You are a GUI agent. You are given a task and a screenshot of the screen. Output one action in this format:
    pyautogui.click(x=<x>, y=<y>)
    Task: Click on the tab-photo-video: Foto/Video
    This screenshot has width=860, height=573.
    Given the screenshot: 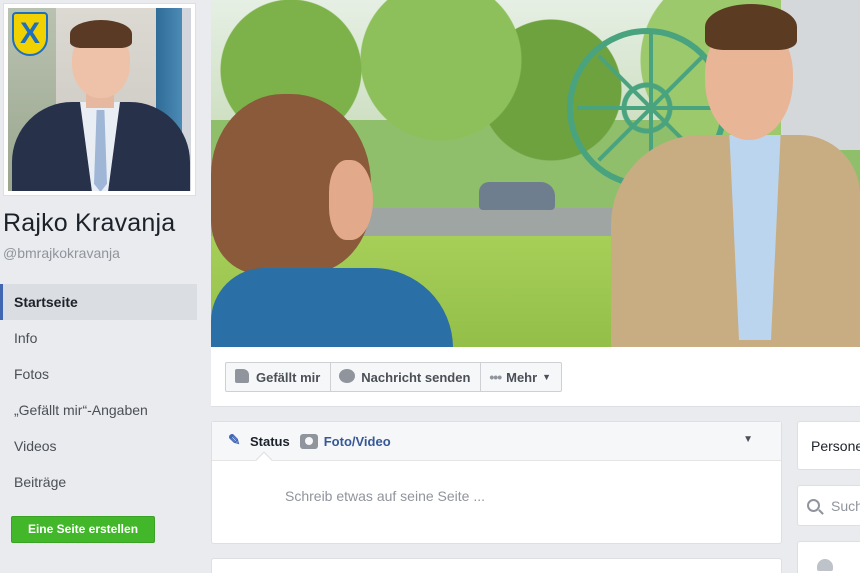 What is the action you would take?
    pyautogui.click(x=345, y=441)
    